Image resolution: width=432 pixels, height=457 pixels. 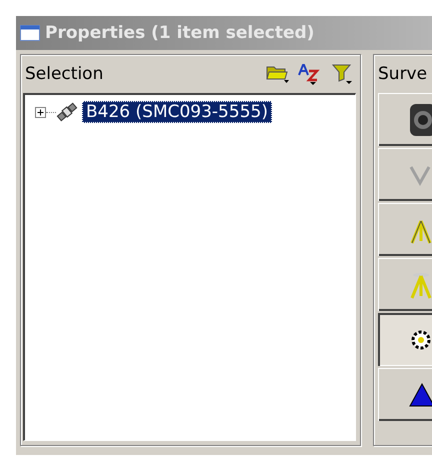 What do you see at coordinates (420, 120) in the screenshot?
I see `camera-icon` at bounding box center [420, 120].